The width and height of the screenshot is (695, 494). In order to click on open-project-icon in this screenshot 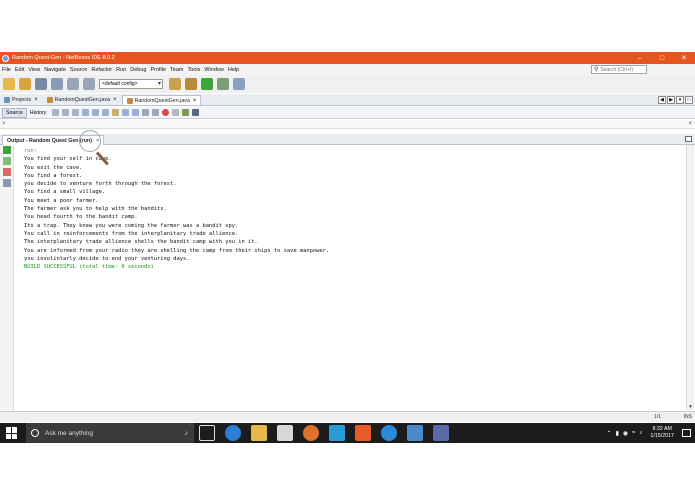, I will do `click(41, 84)`.